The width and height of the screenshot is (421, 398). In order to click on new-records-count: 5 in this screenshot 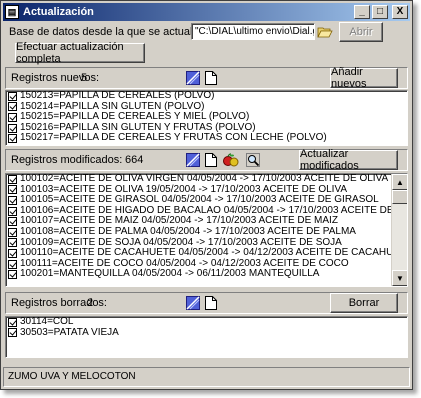, I will do `click(84, 78)`.